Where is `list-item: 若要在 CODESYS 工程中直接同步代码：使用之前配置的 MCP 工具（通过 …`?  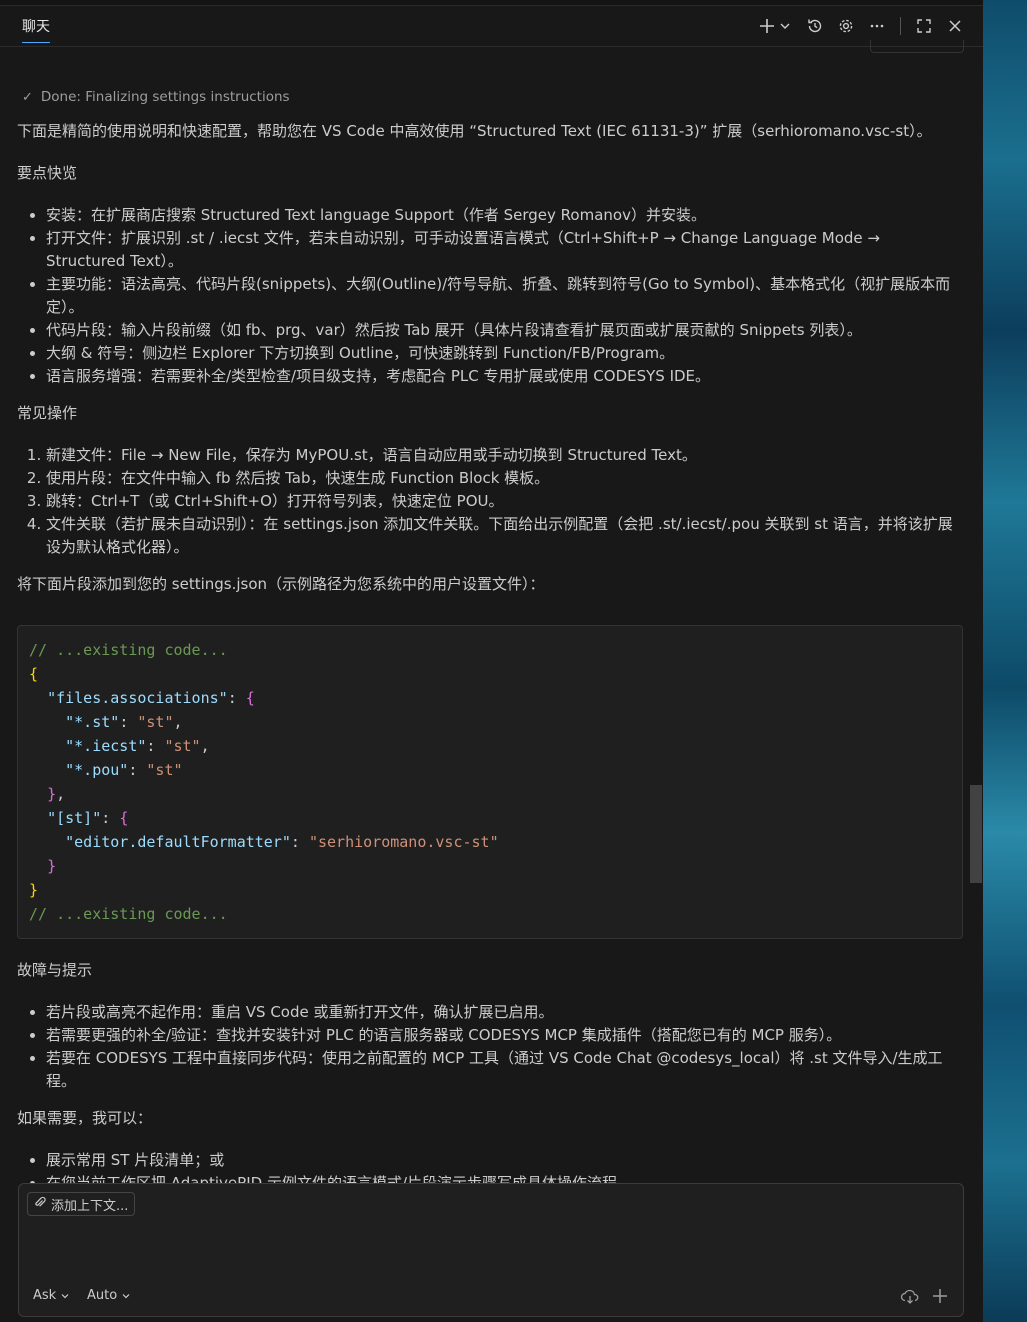 list-item: 若要在 CODESYS 工程中直接同步代码：使用之前配置的 MCP 工具（通过 … is located at coordinates (509, 1070).